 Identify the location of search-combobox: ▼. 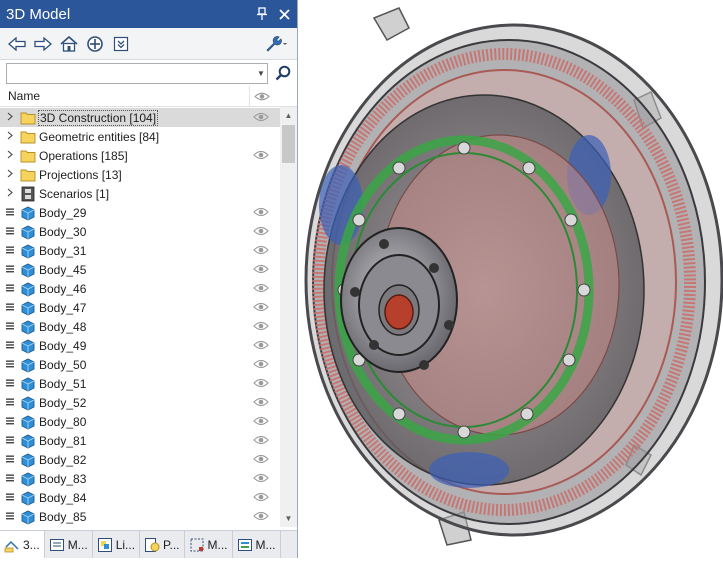
(137, 73).